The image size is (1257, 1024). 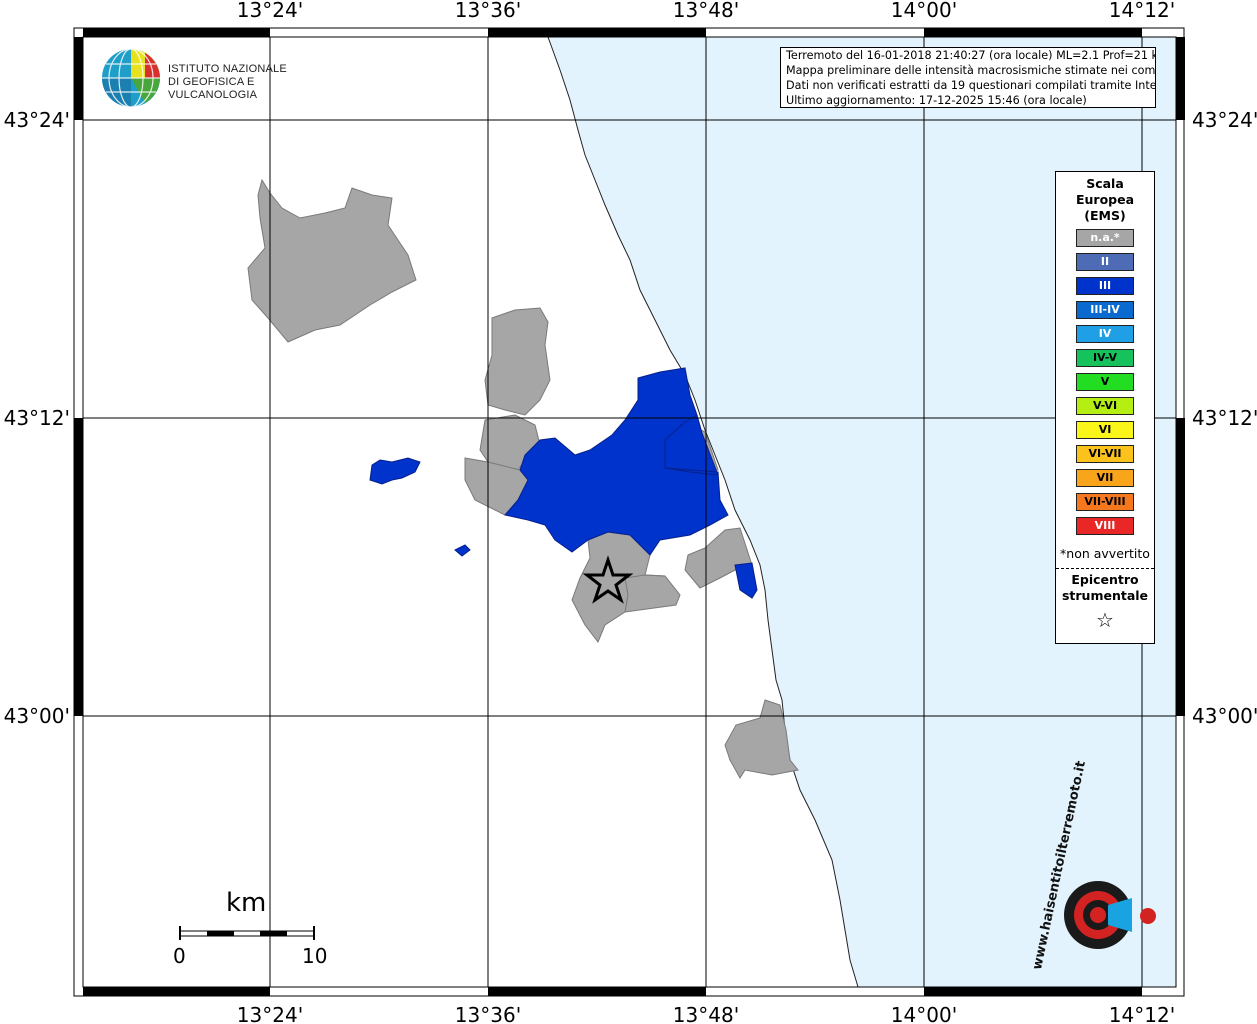 What do you see at coordinates (1105, 478) in the screenshot?
I see `legend-item: VII` at bounding box center [1105, 478].